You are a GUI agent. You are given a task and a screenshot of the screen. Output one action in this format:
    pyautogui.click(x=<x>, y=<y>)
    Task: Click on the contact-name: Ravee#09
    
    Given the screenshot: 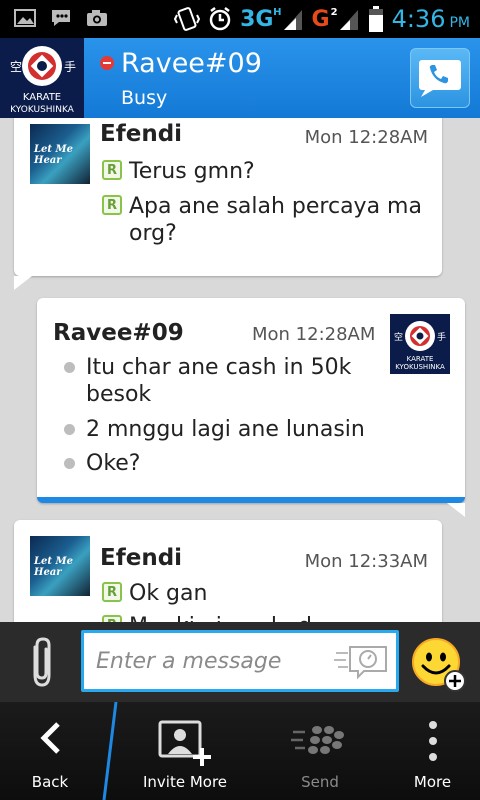 What is the action you would take?
    pyautogui.click(x=191, y=63)
    